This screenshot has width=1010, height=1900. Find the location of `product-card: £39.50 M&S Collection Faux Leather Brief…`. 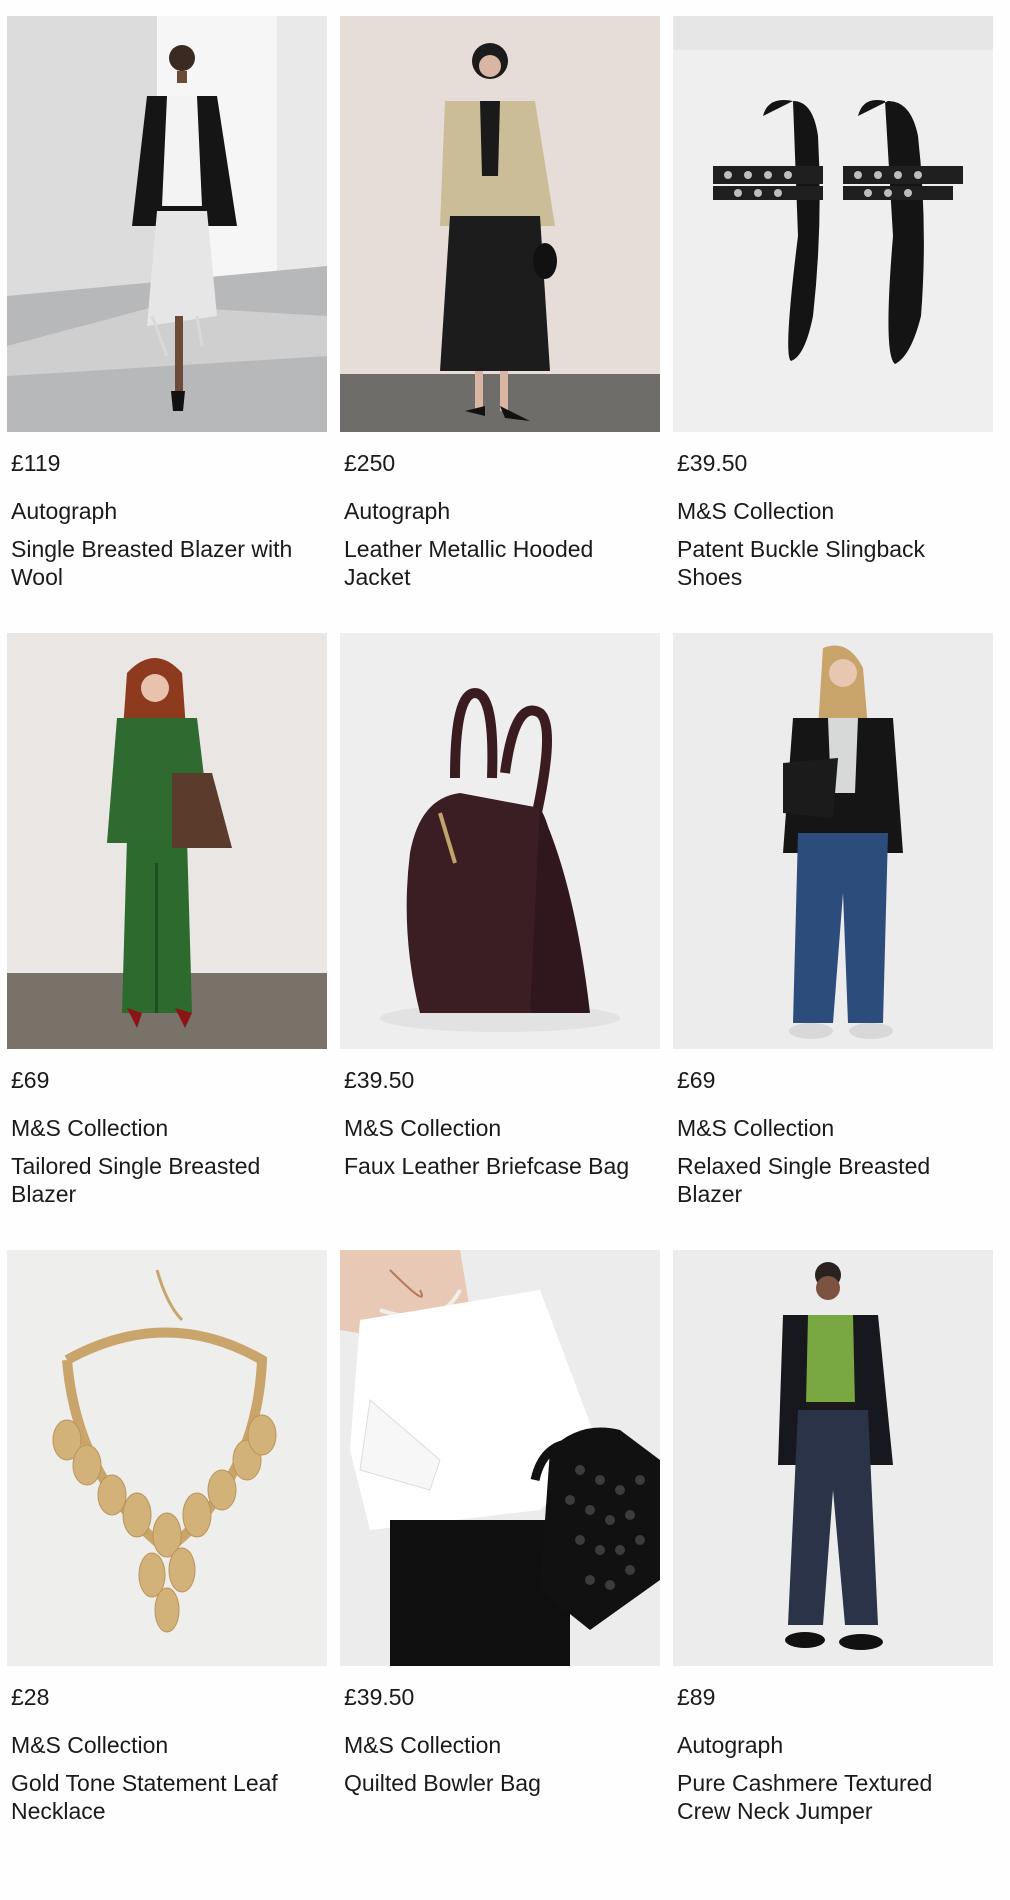

product-card: £39.50 M&S Collection Faux Leather Brief… is located at coordinates (500, 906).